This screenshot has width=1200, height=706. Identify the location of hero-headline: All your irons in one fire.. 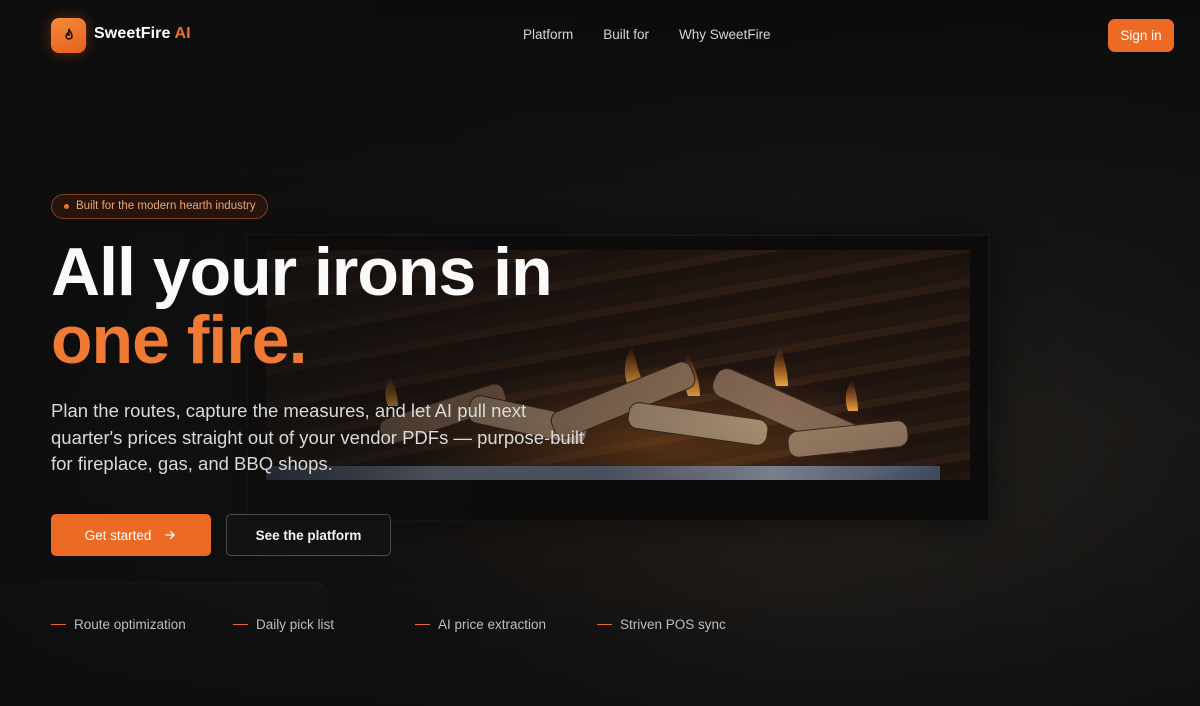
(361, 306).